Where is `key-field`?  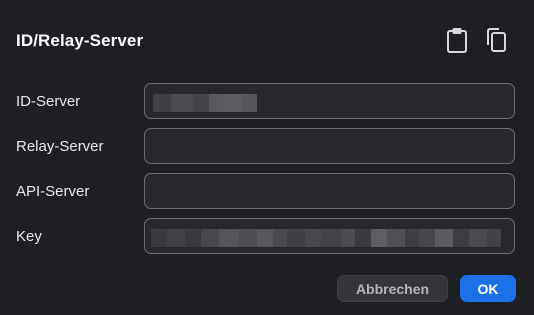 key-field is located at coordinates (329, 236).